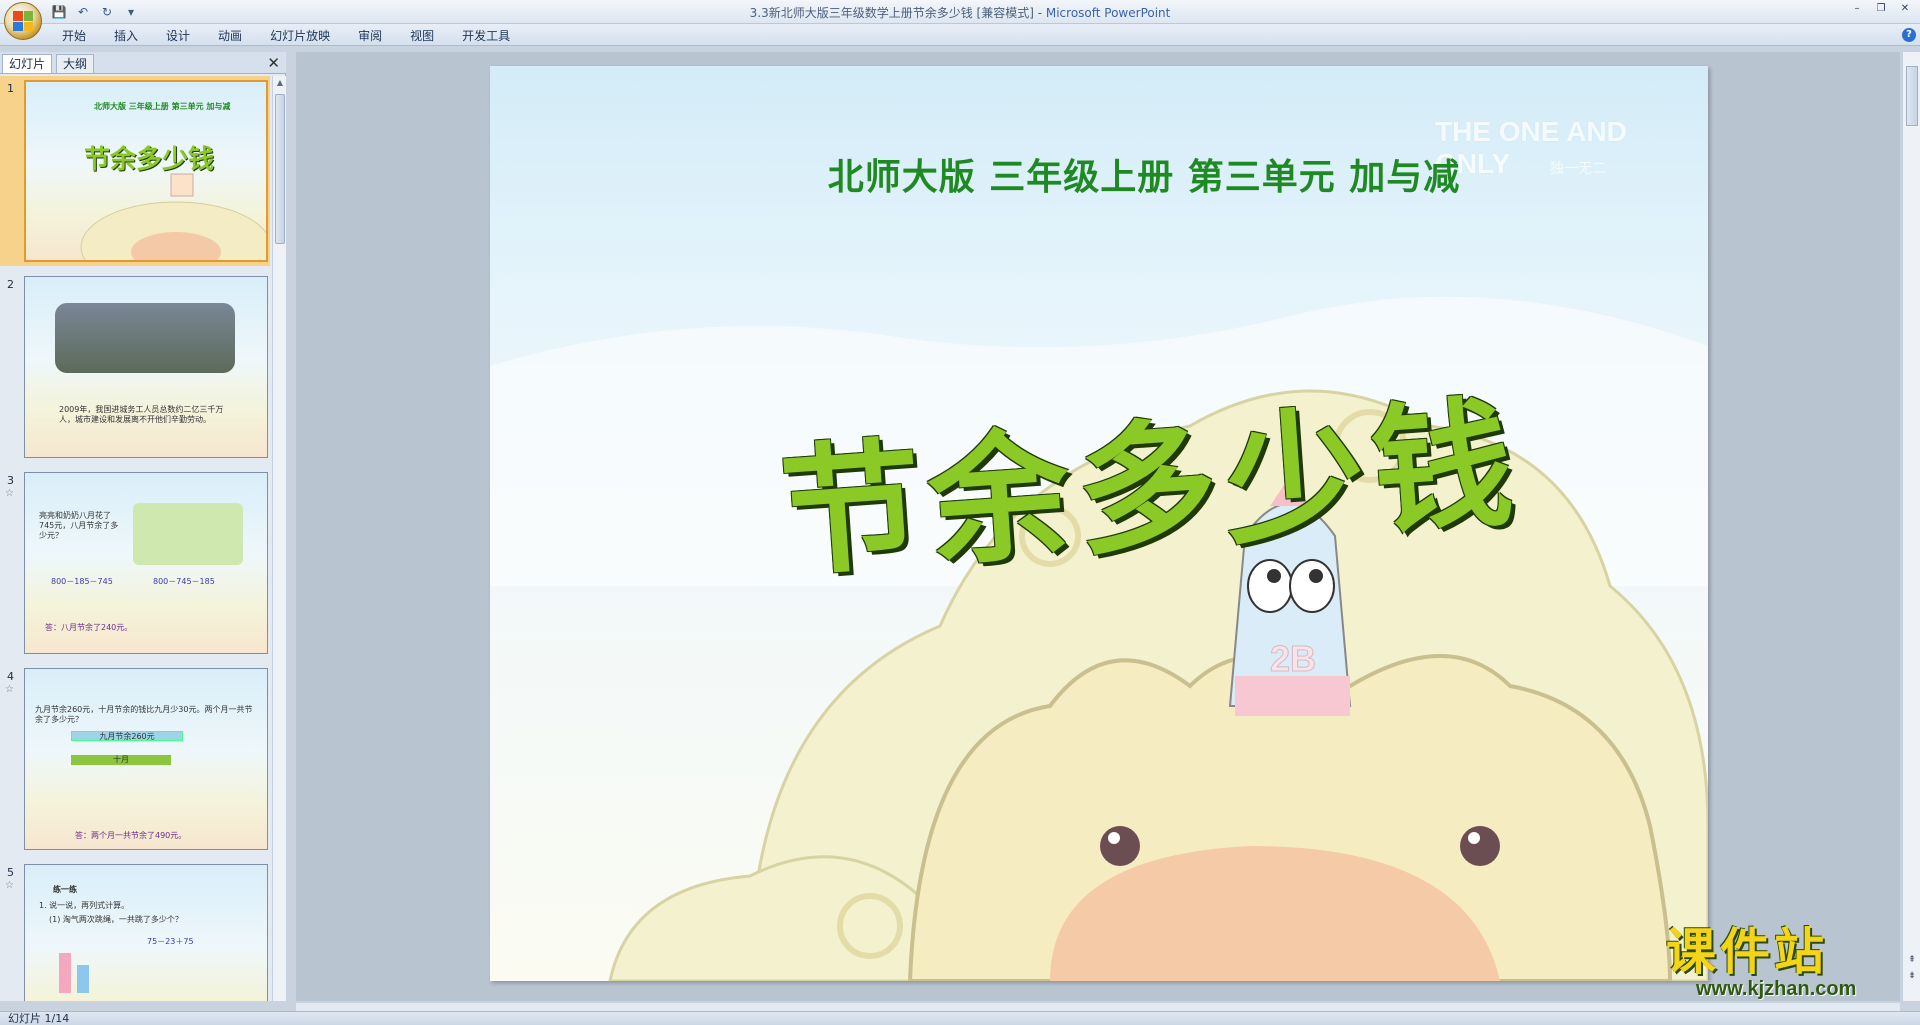 This screenshot has height=1025, width=1920. I want to click on restore-button: ❐, so click(1881, 9).